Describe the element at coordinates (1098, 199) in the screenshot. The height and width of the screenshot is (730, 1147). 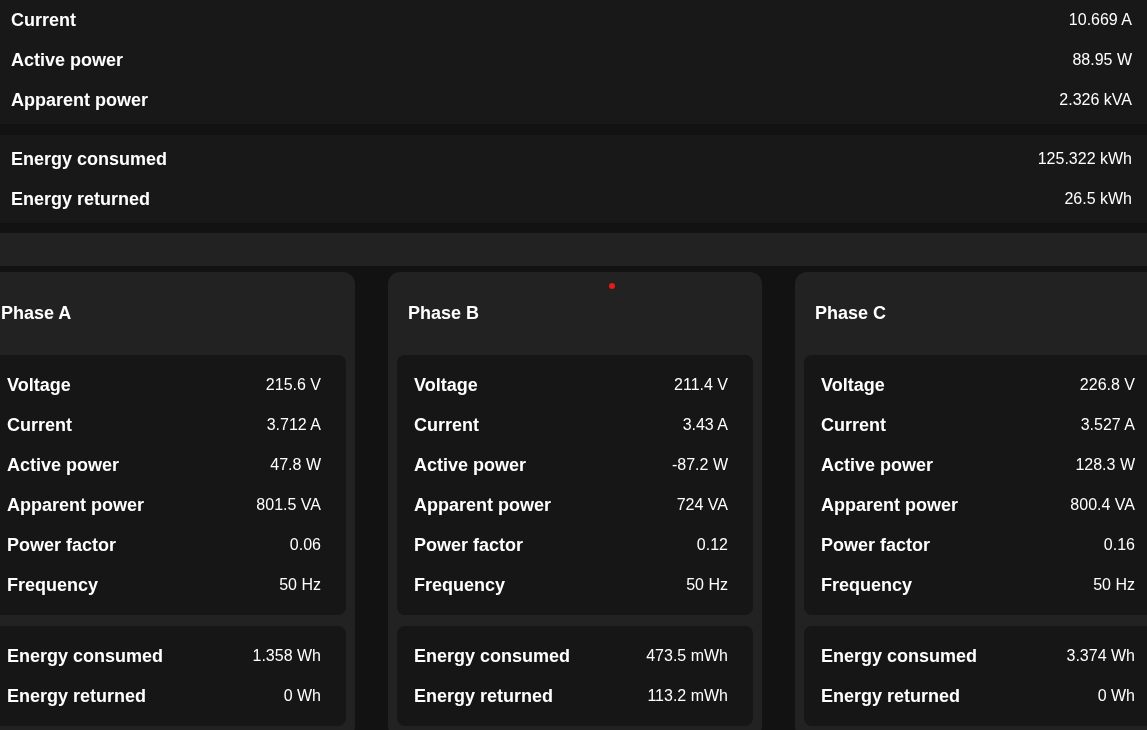
I see `measurement-value: 26.5 kWh` at that location.